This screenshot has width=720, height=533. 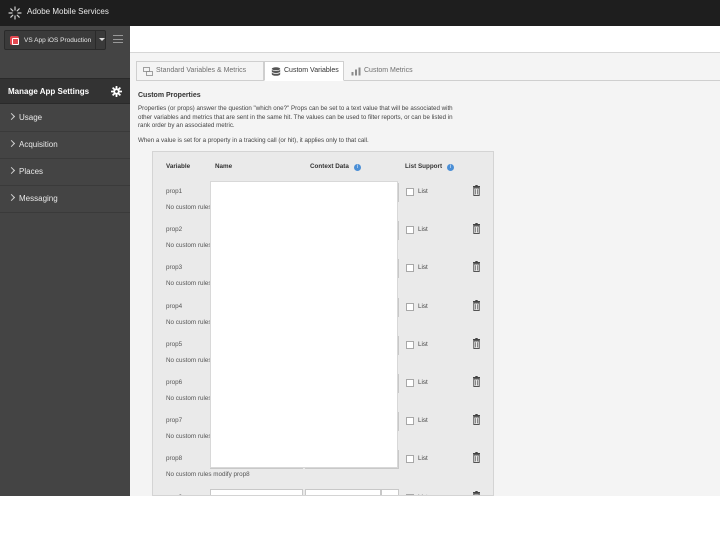 I want to click on sub-header, so click(x=425, y=39).